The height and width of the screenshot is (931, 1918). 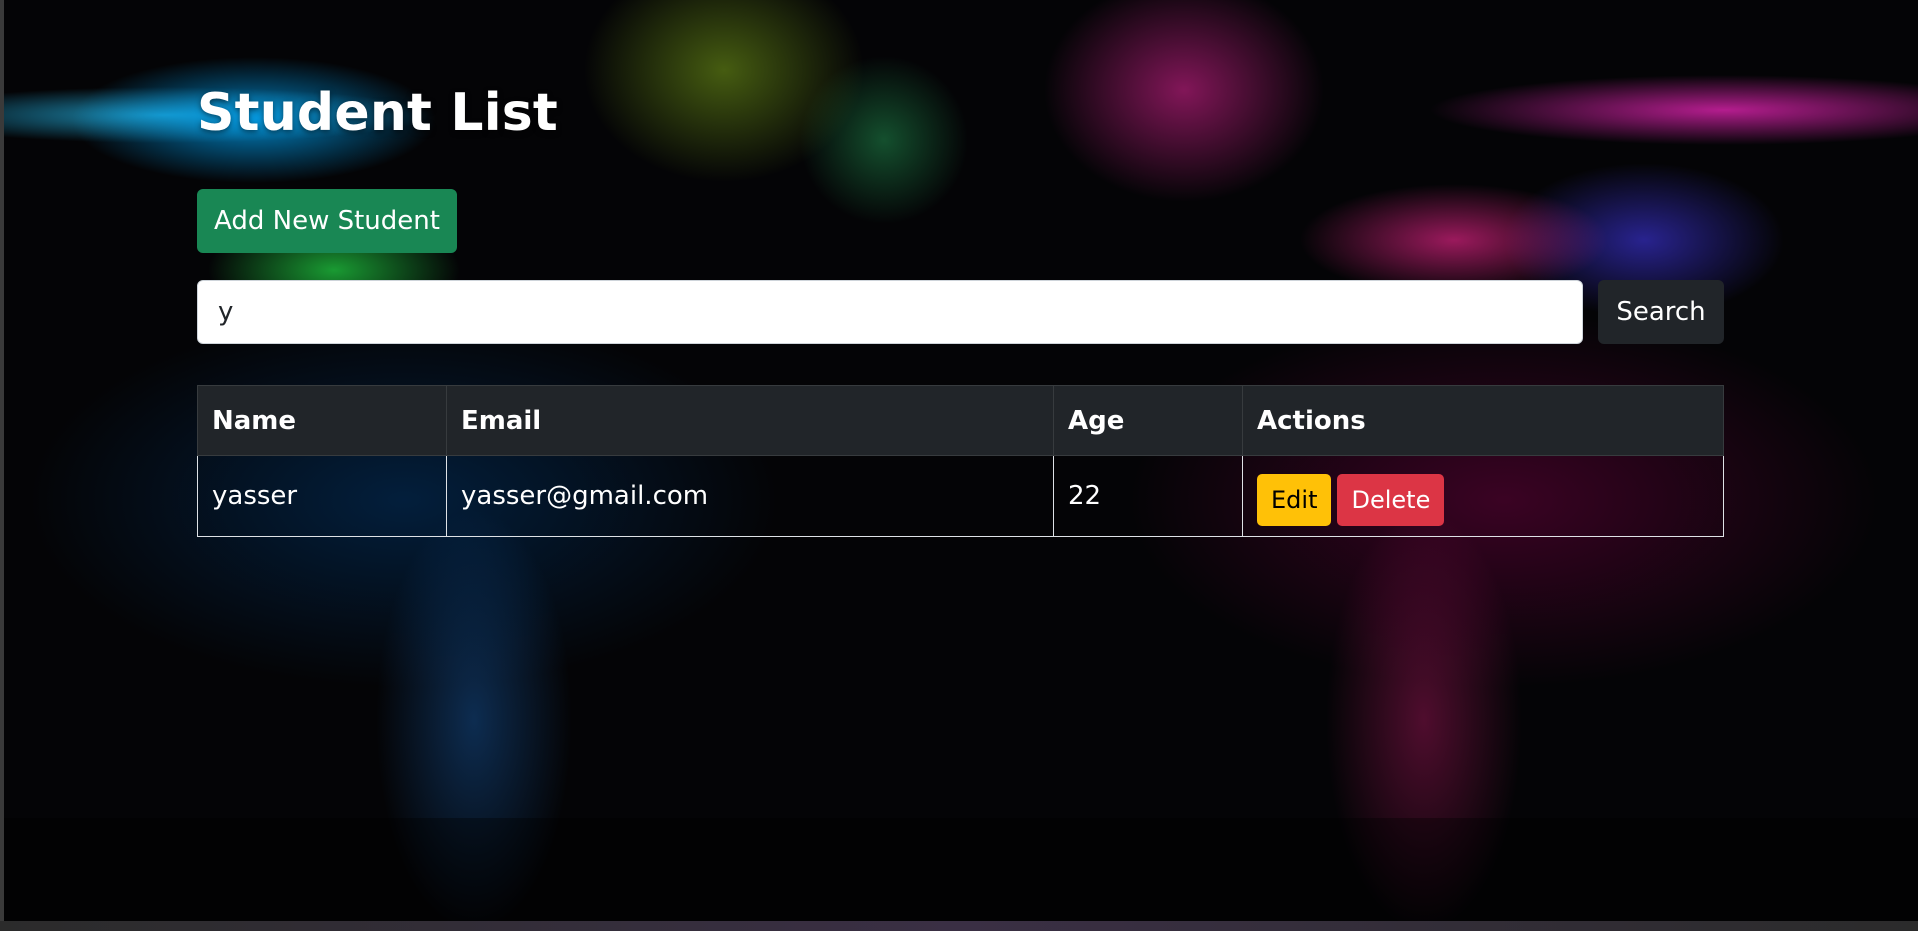 What do you see at coordinates (1483, 496) in the screenshot?
I see `cell-actions: Edit Delete` at bounding box center [1483, 496].